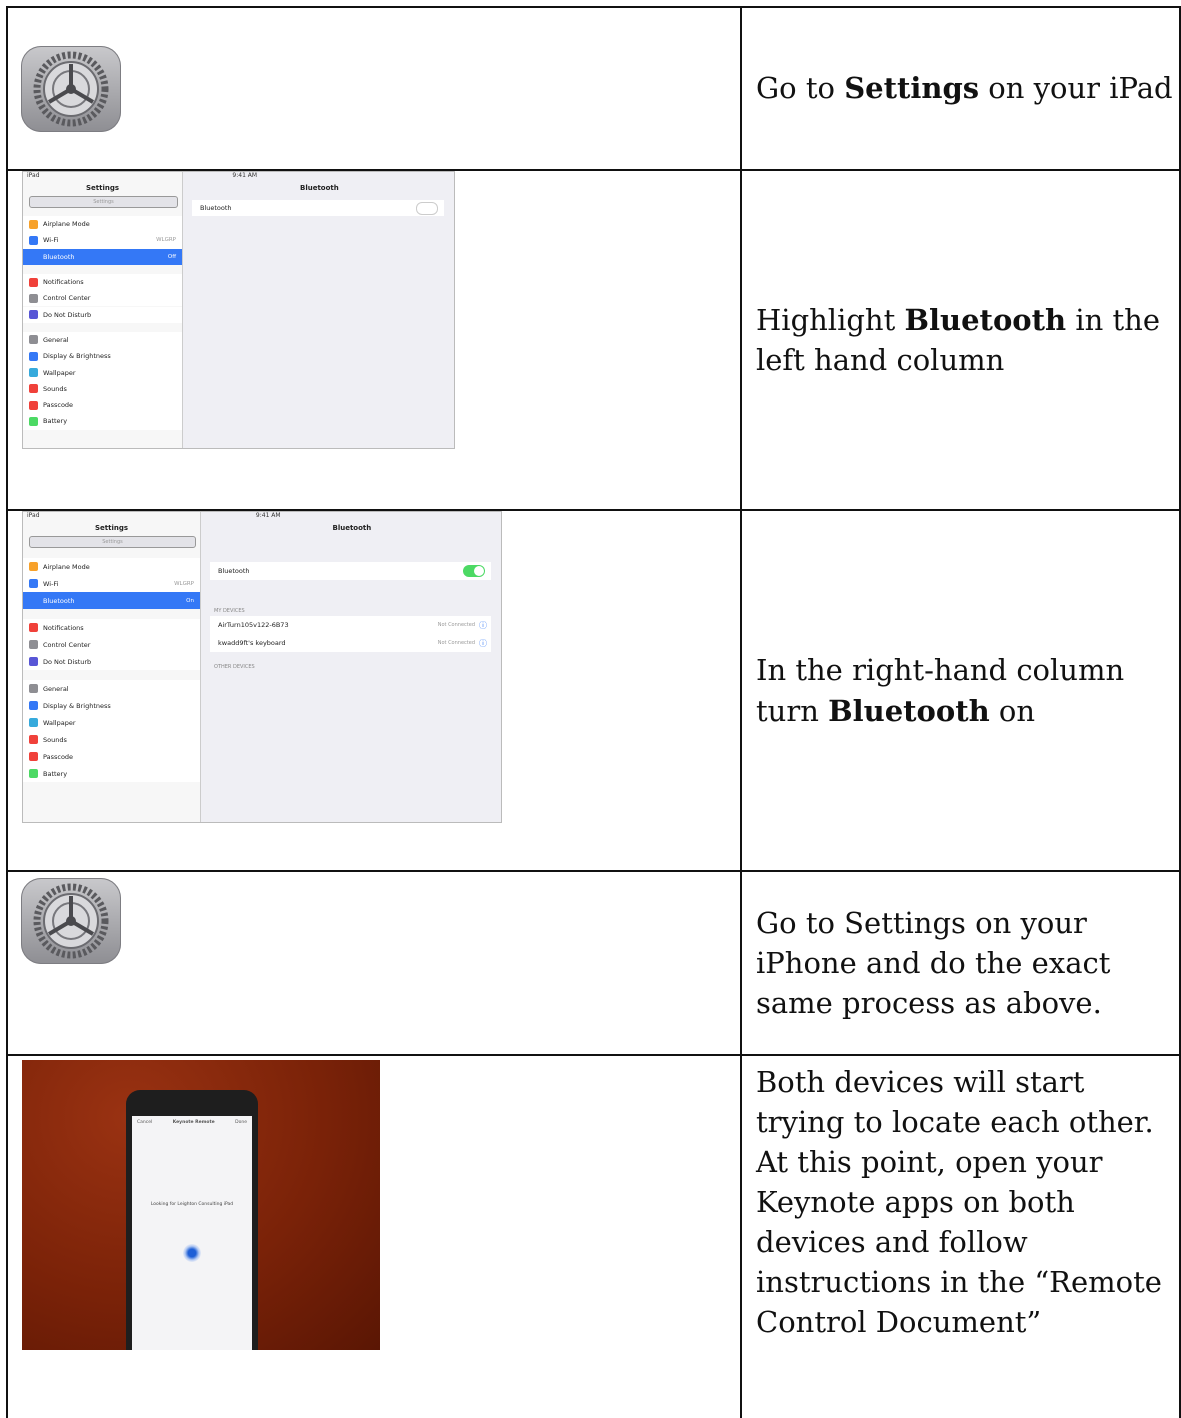 The height and width of the screenshot is (1418, 1181). I want to click on sounds-icon, so click(33, 389).